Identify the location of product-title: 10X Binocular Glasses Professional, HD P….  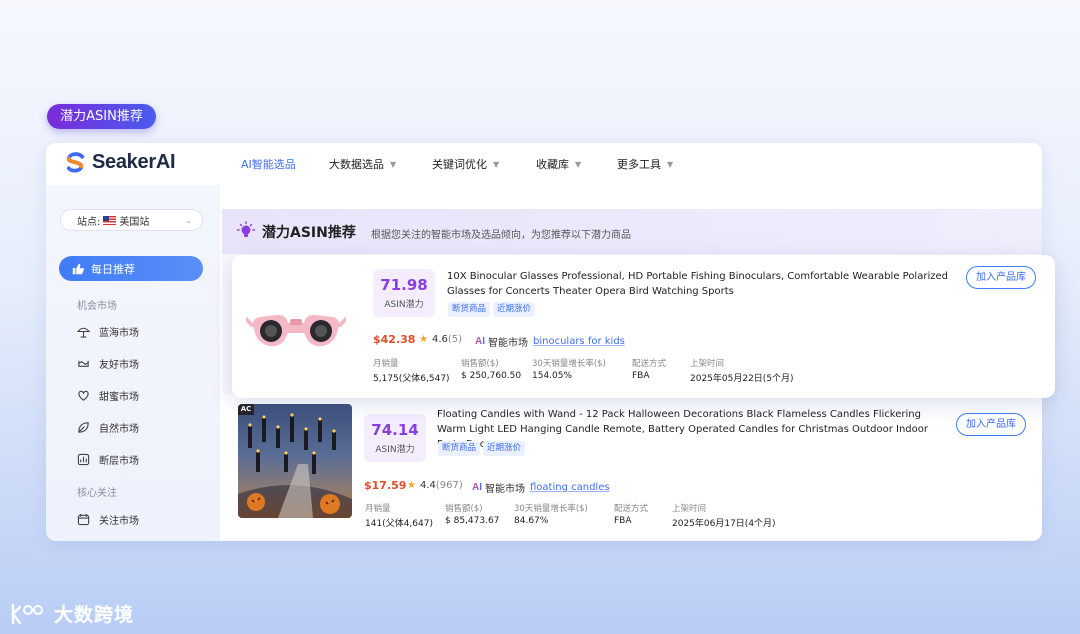
(702, 284).